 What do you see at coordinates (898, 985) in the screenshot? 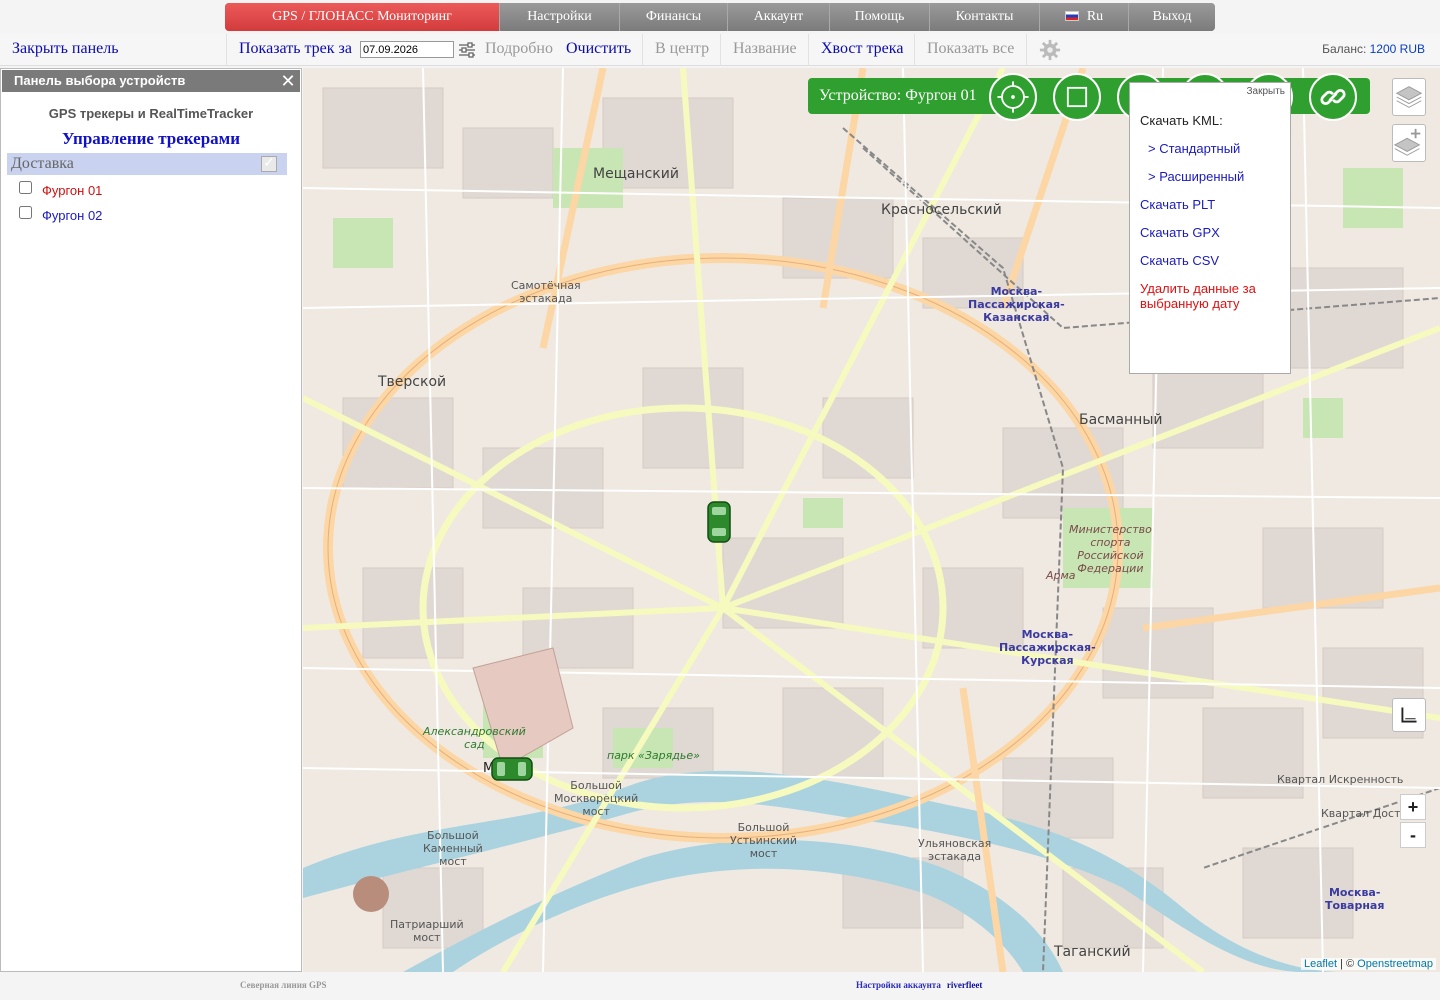
I see `account-settings-link: Настройки аккаунта` at bounding box center [898, 985].